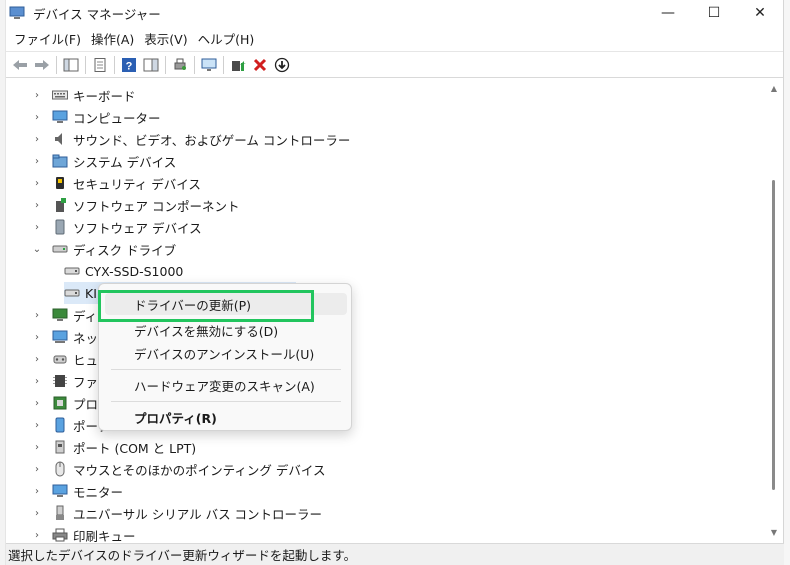 The width and height of the screenshot is (790, 565). I want to click on tree-item-label: キーボード, so click(104, 96).